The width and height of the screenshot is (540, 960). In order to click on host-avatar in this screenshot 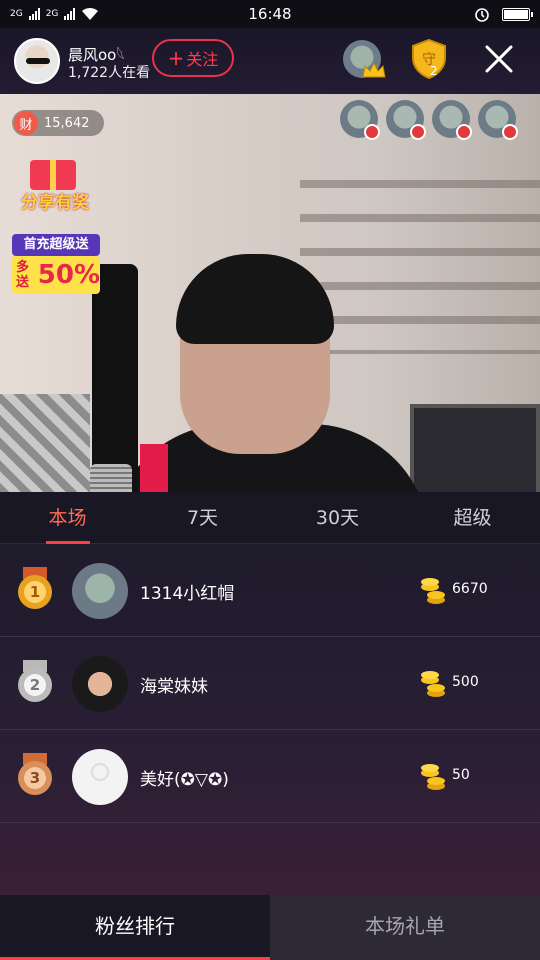, I will do `click(37, 61)`.